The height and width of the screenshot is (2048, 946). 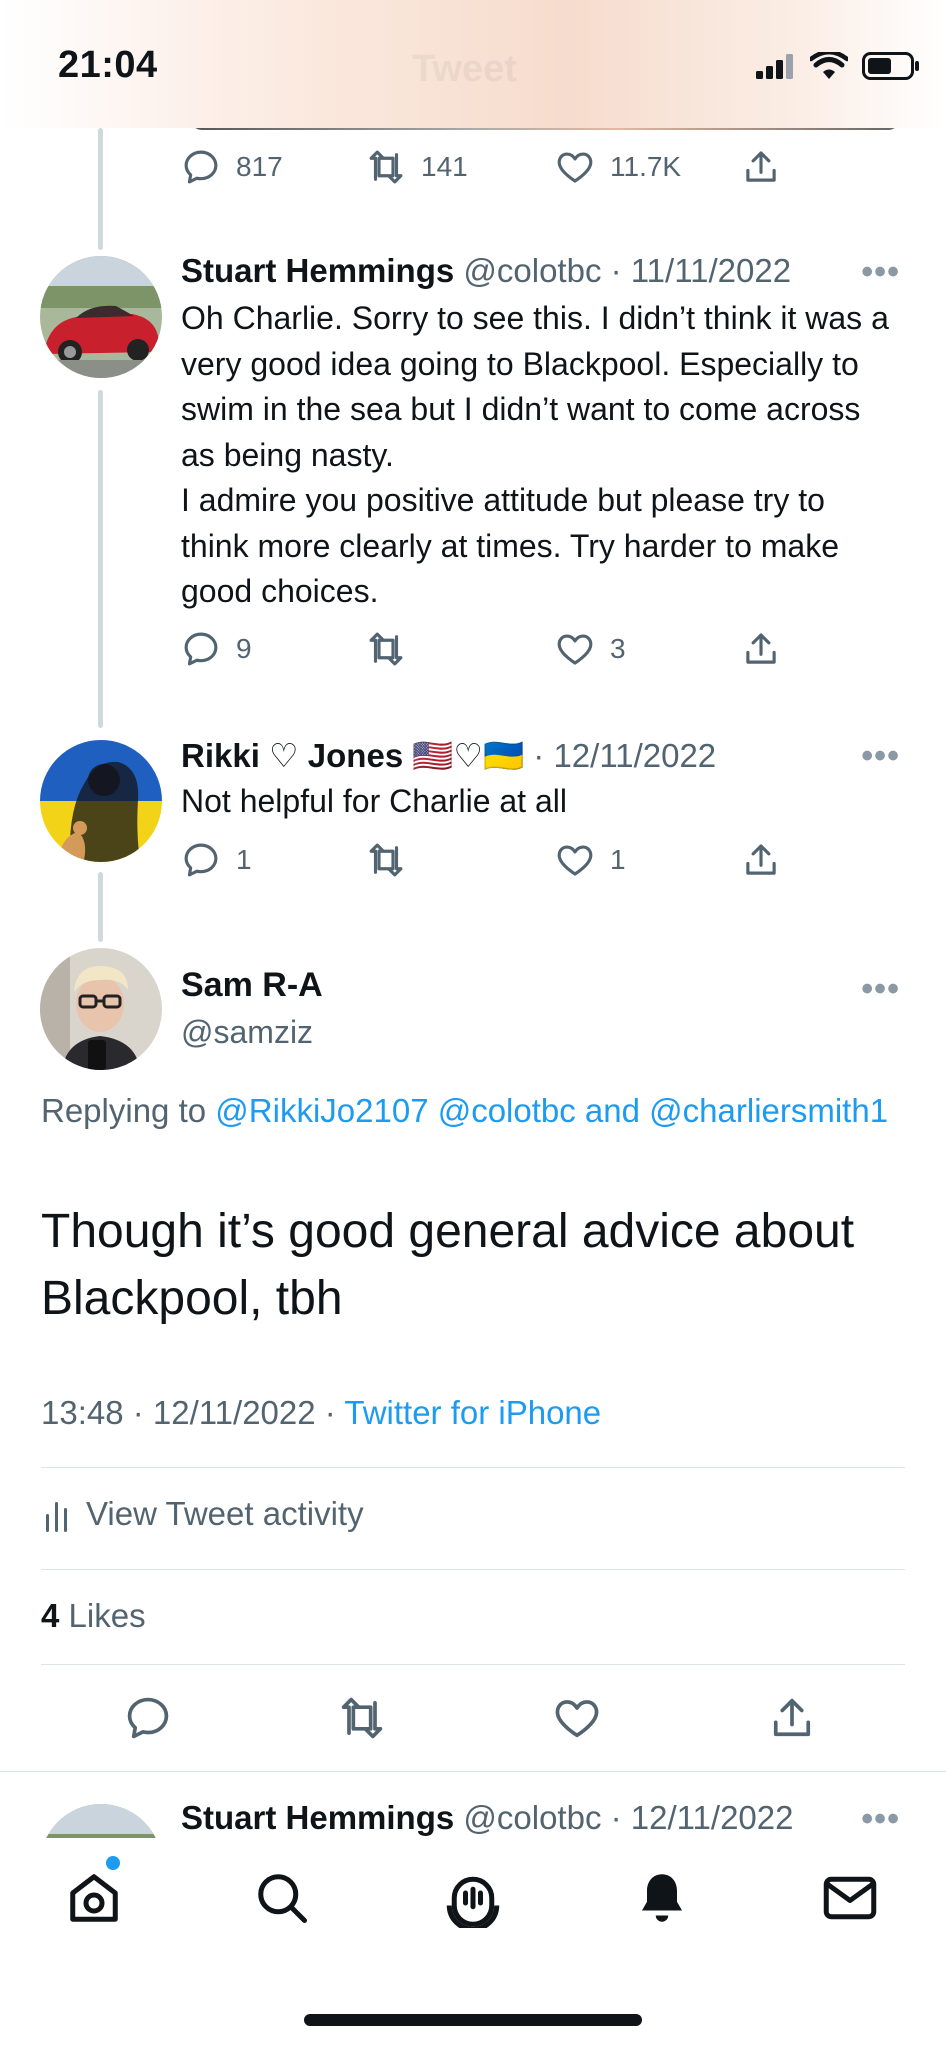 I want to click on reply-header: Rikki ♡ Jones 🇺🇸♡🇺🇦 · 12/11/2022, so click(x=448, y=756).